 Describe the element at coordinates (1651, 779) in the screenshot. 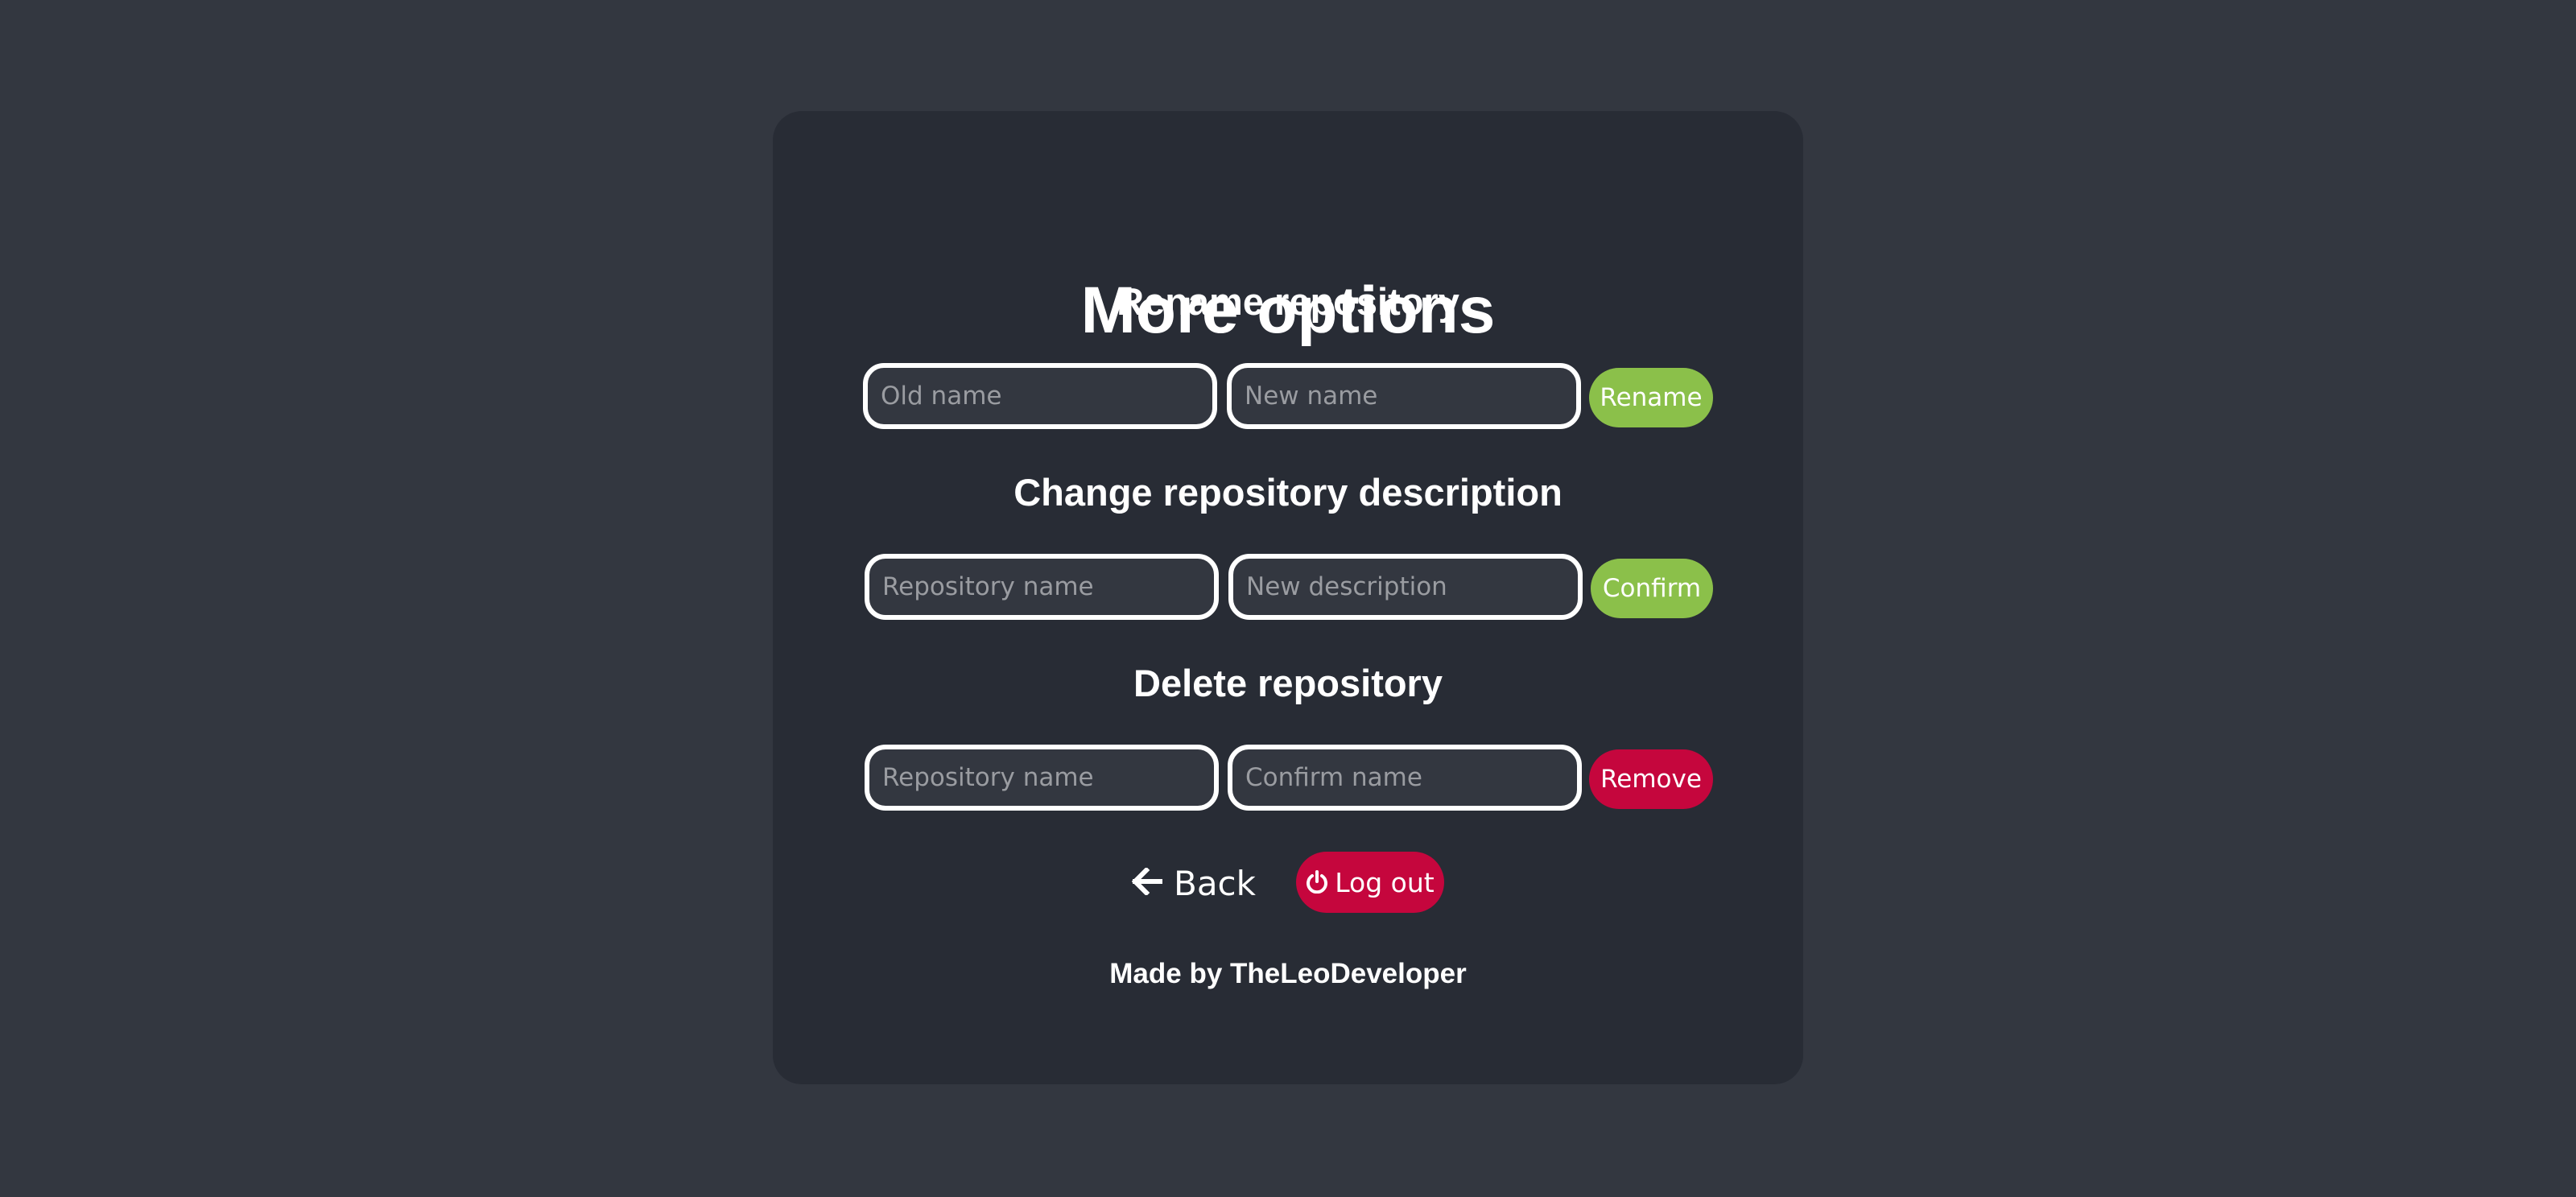

I see `remove-button: Remove` at that location.